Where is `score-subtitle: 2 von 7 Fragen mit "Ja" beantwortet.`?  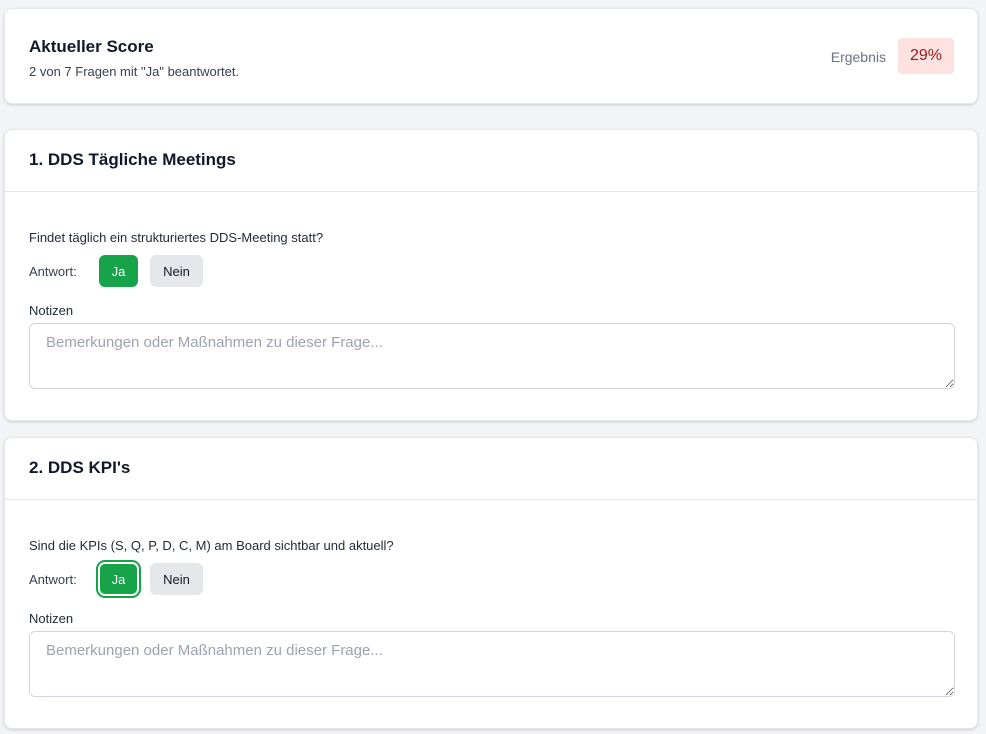
score-subtitle: 2 von 7 Fragen mit "Ja" beantwortet. is located at coordinates (134, 71).